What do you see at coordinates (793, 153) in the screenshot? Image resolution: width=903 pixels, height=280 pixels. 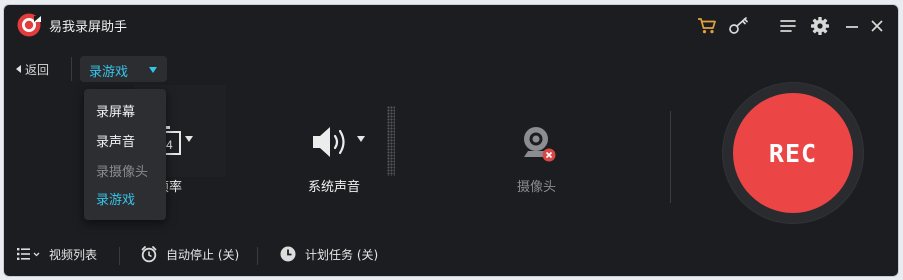 I see `rec-button: REC` at bounding box center [793, 153].